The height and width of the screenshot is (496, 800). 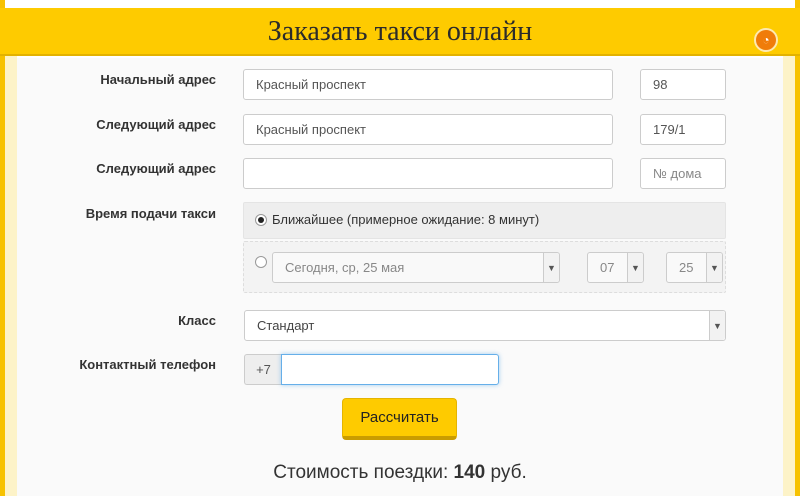 I want to click on next-street-1-input: Красный проспект, so click(x=428, y=129).